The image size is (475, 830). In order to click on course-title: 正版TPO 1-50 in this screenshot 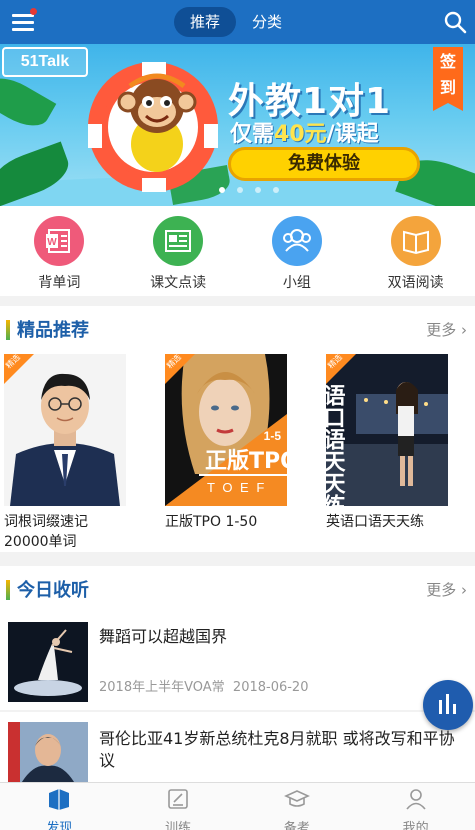, I will do `click(211, 522)`.